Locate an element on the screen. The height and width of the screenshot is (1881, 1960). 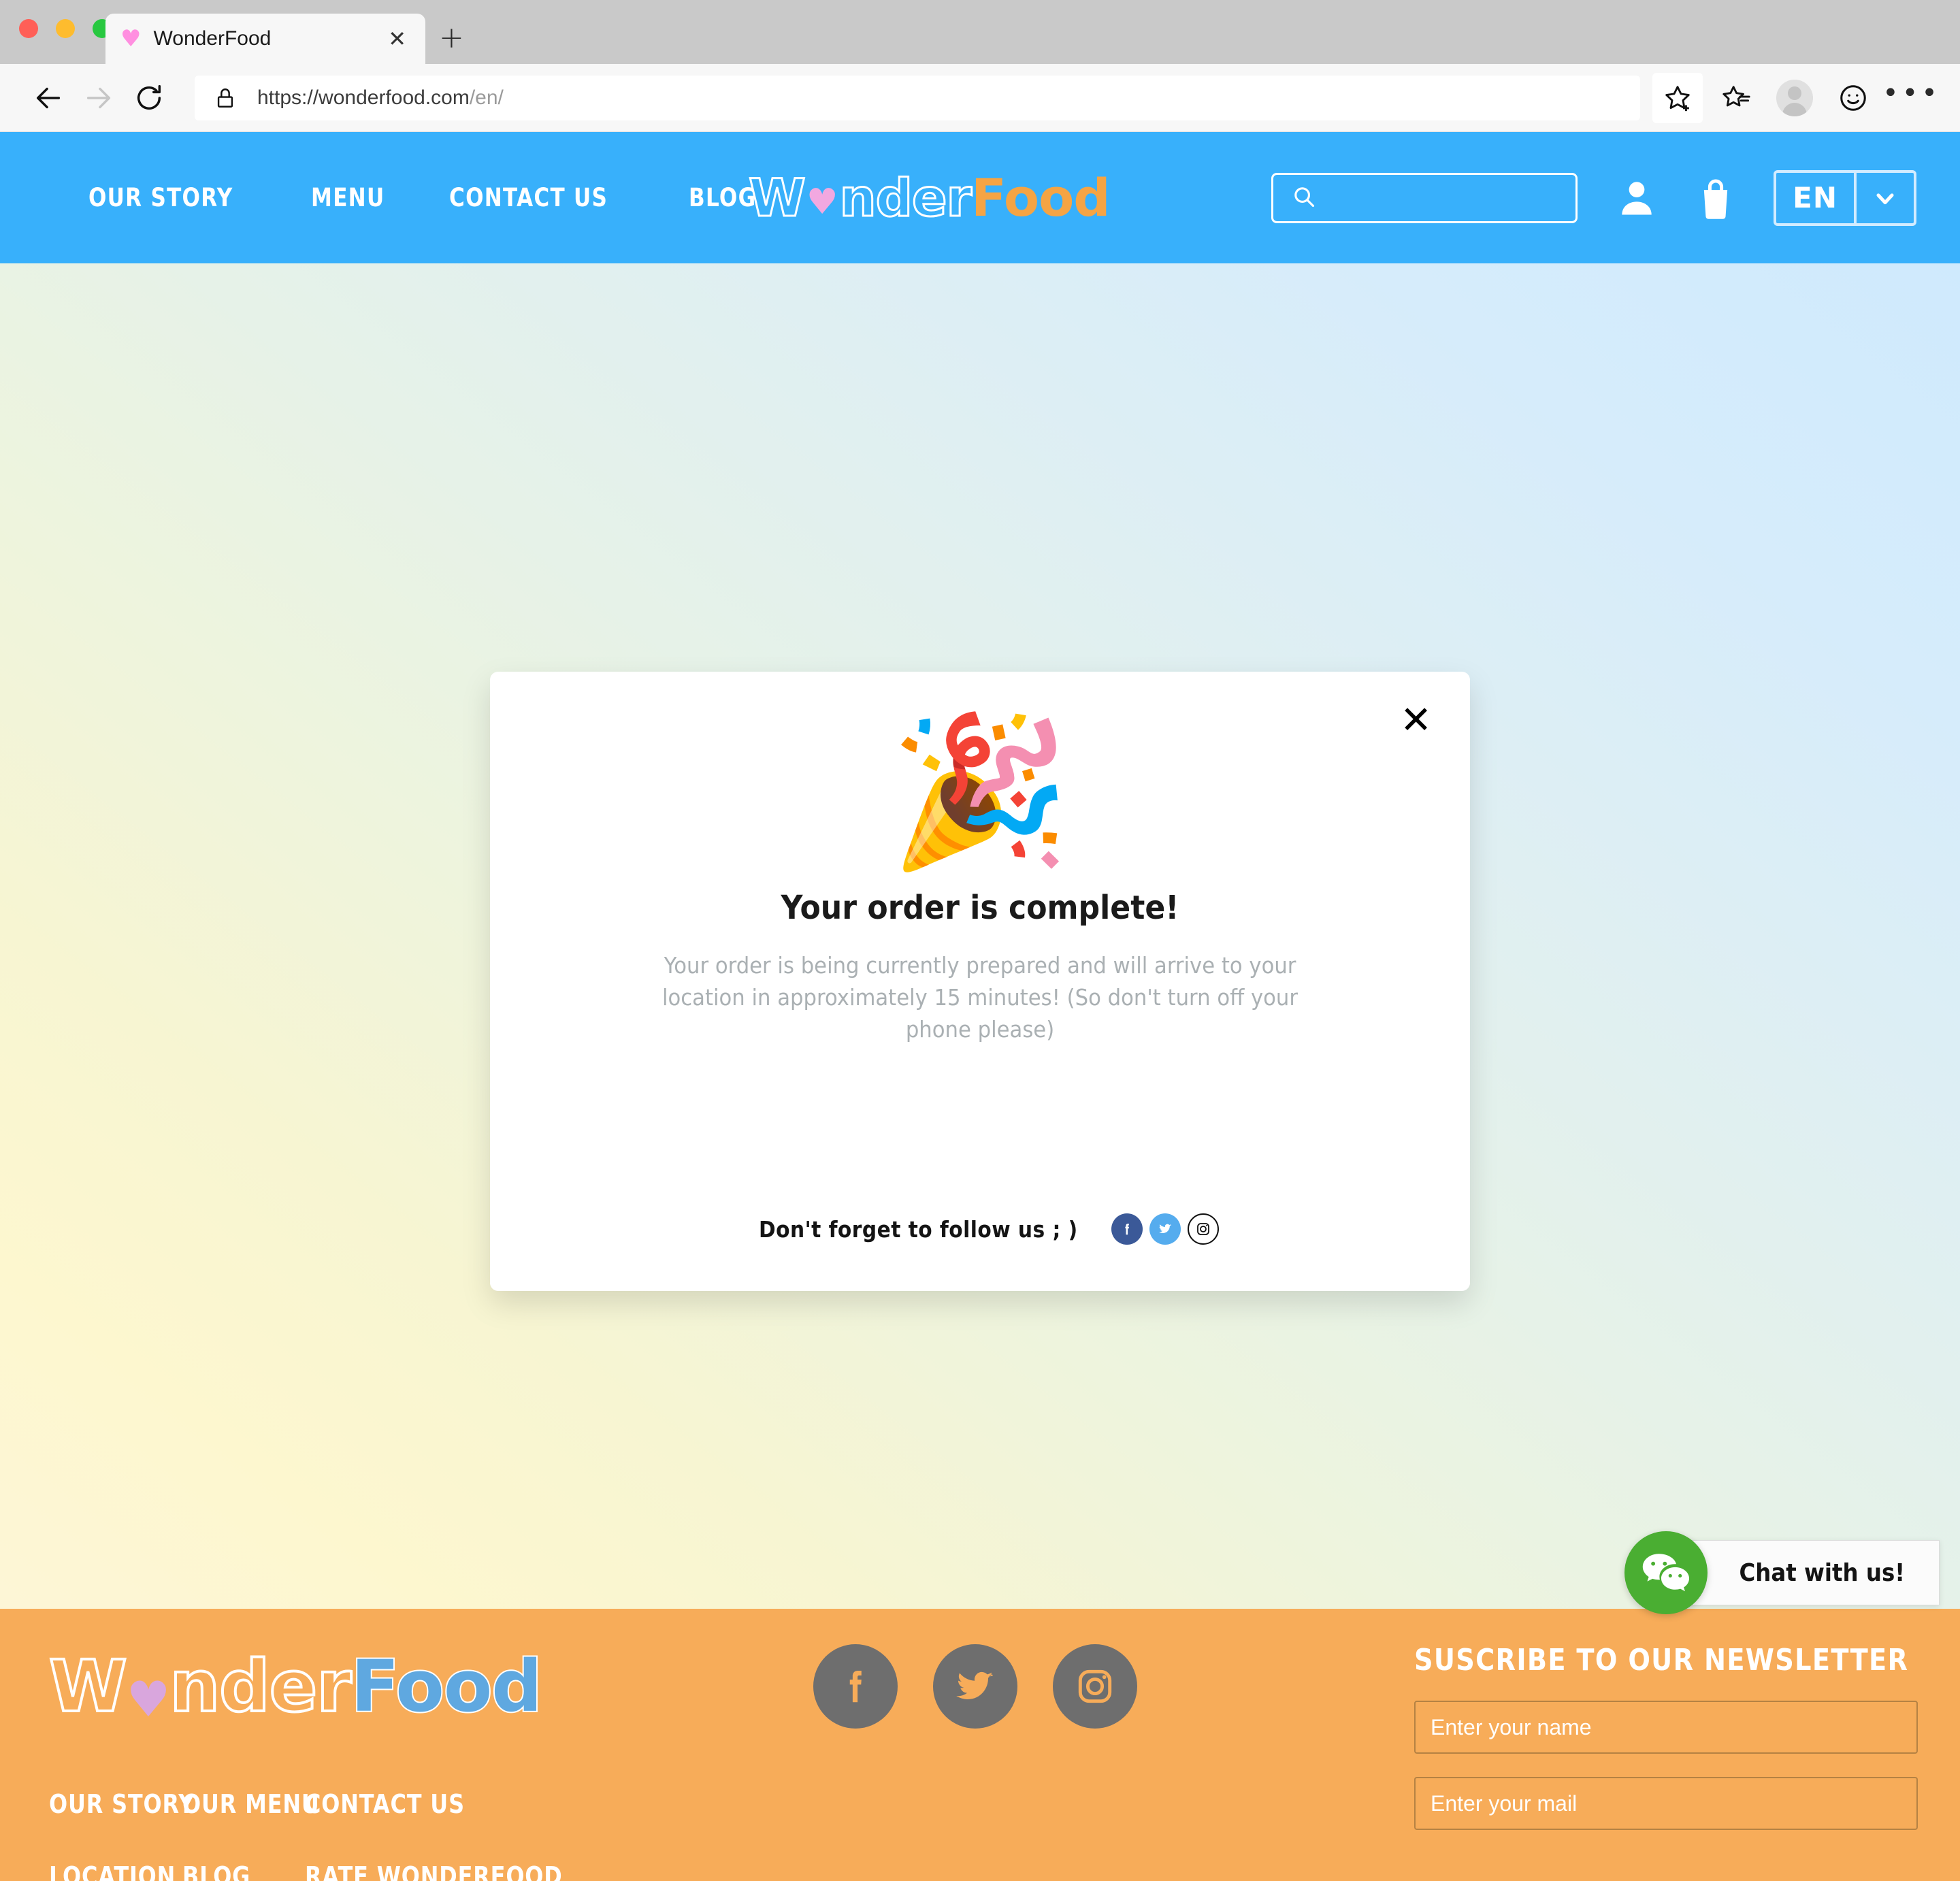
modal-close-button: ✕ is located at coordinates (1416, 721).